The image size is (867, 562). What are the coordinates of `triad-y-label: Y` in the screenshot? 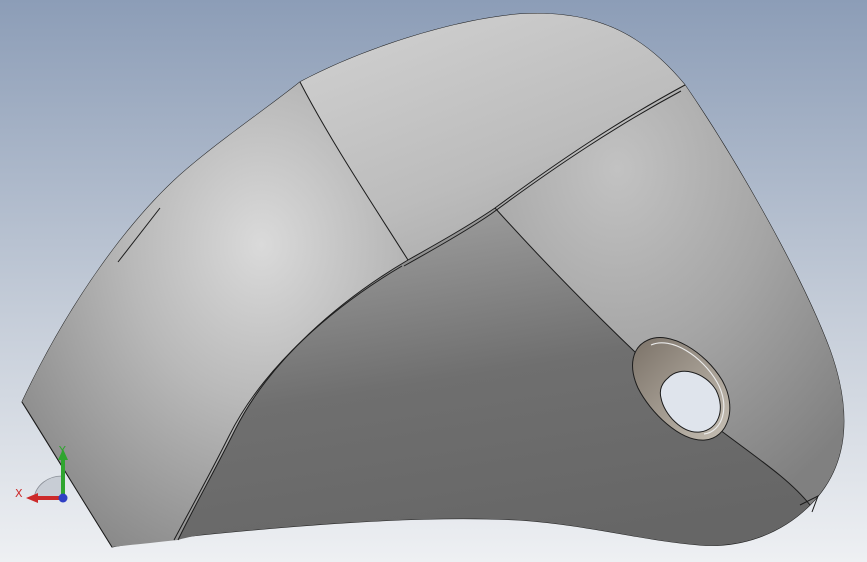 It's located at (62, 450).